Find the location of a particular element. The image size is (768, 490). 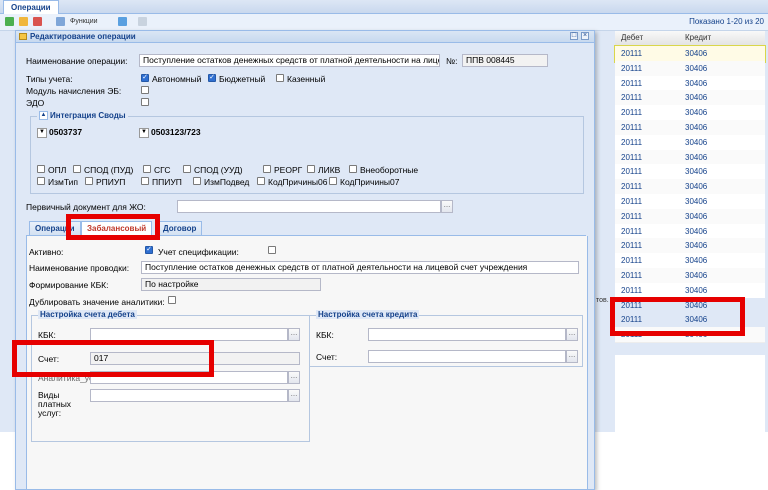

maximize-icon: □ is located at coordinates (574, 36).